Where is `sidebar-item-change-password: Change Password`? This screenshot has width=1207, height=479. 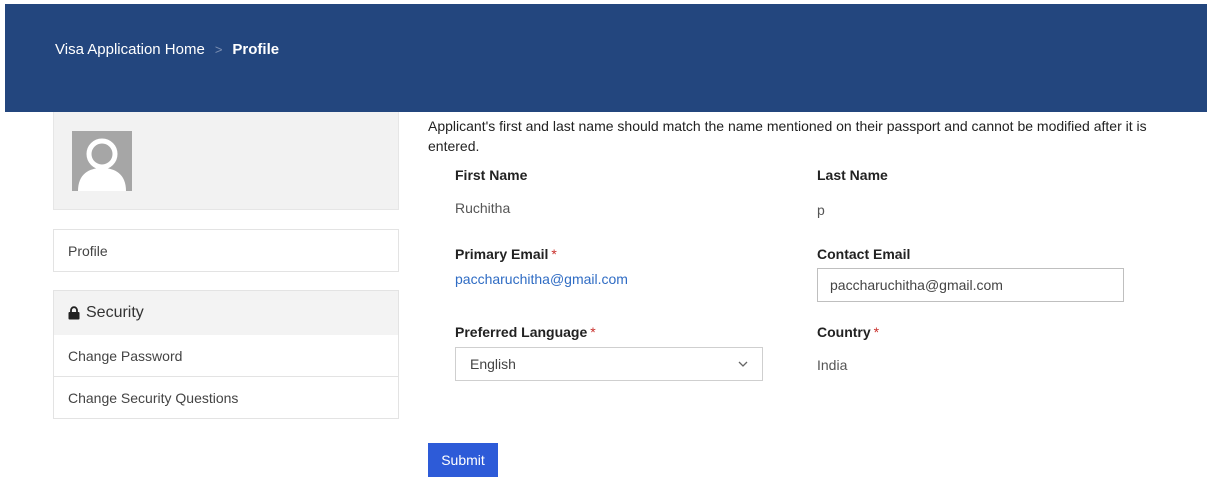
sidebar-item-change-password: Change Password is located at coordinates (226, 355).